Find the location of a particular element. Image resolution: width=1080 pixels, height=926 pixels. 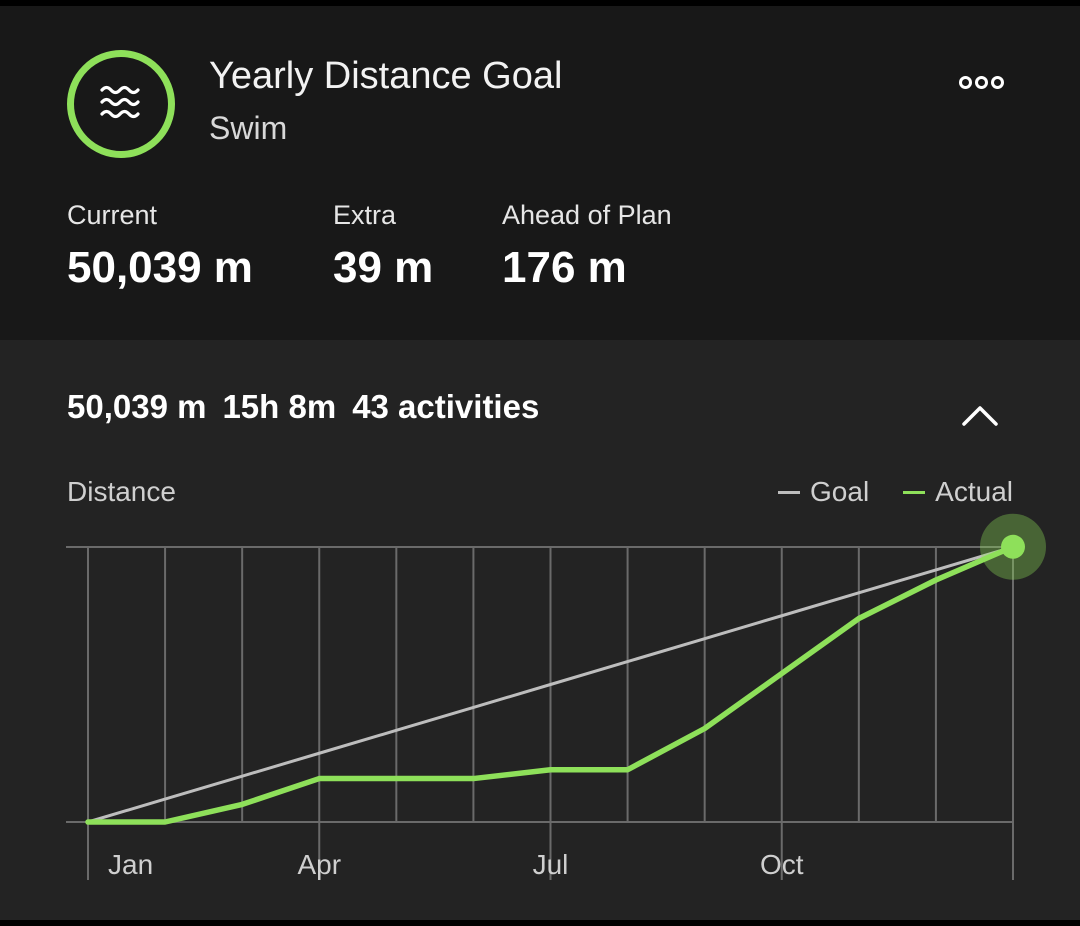

x-tick-label: Jan is located at coordinates (130, 864).